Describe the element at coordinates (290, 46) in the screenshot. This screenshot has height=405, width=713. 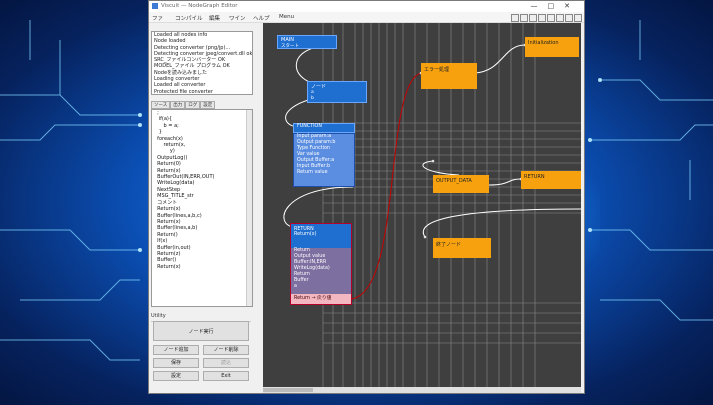
I see `node-subtitle: スタート` at that location.